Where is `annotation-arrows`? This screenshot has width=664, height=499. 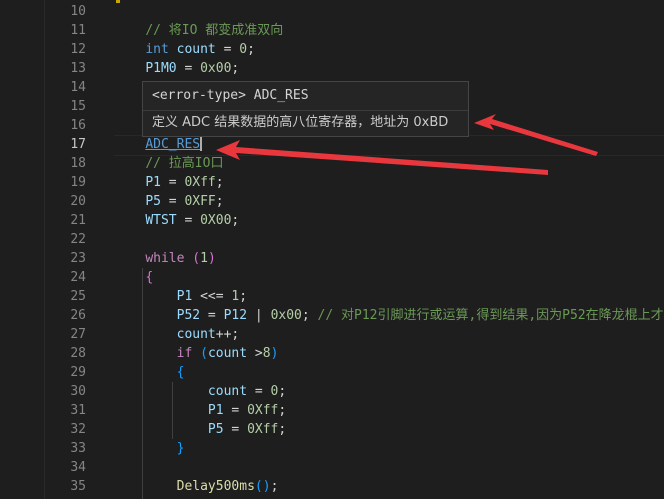 annotation-arrows is located at coordinates (407, 144).